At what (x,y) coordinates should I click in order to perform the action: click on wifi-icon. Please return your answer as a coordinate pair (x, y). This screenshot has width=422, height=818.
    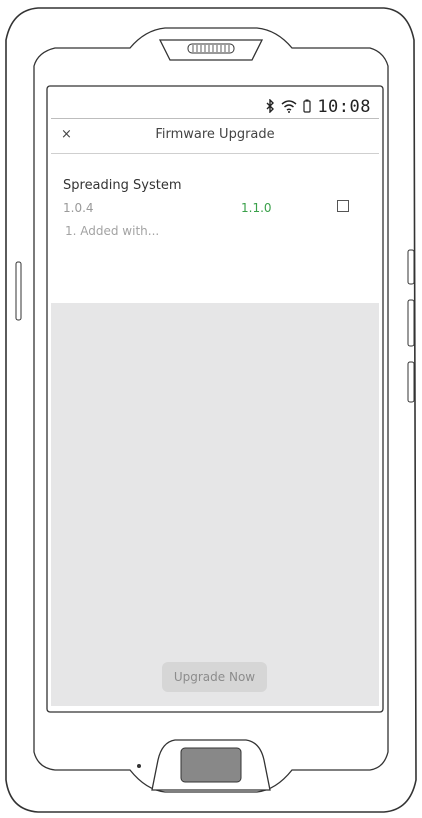
    Looking at the image, I should click on (289, 107).